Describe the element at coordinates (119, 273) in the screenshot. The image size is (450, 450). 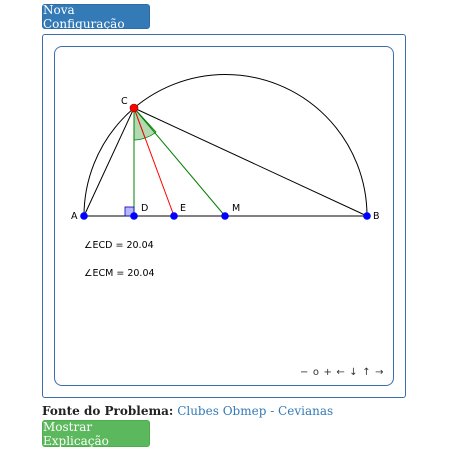
I see `measure-angle-ecm: ∠ECM = 20.04` at that location.